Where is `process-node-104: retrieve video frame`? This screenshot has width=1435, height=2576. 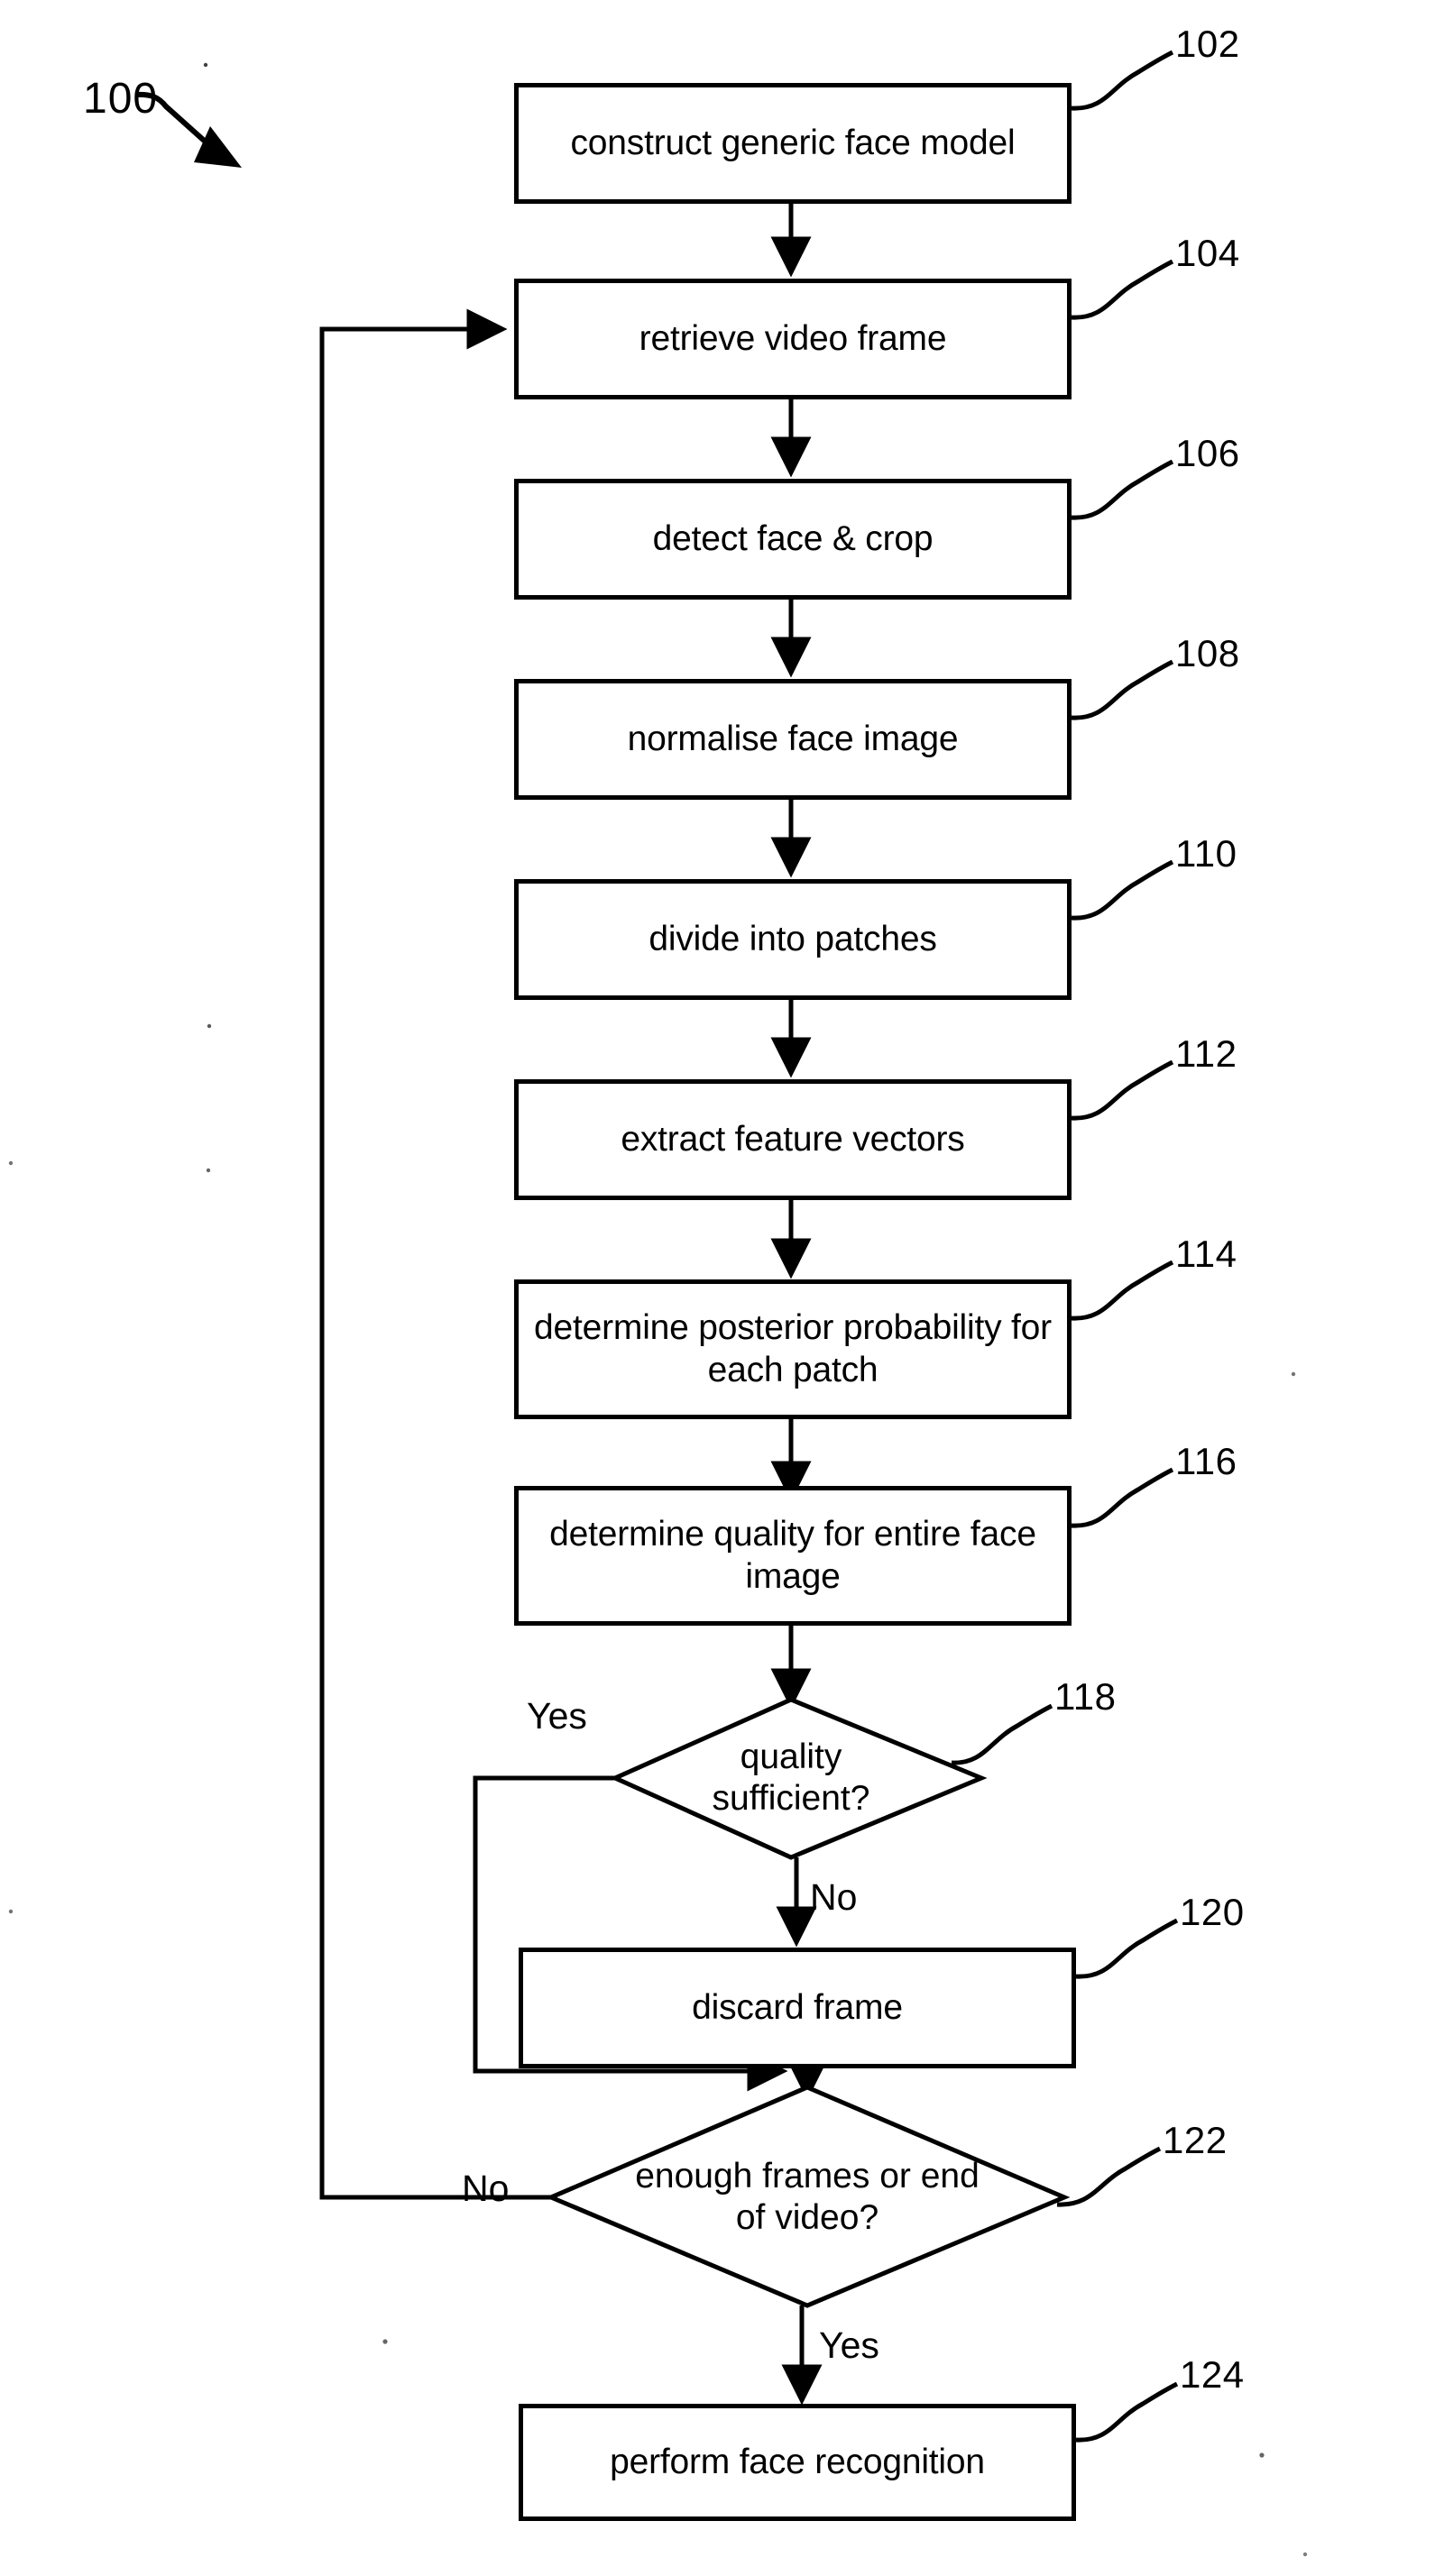 process-node-104: retrieve video frame is located at coordinates (793, 339).